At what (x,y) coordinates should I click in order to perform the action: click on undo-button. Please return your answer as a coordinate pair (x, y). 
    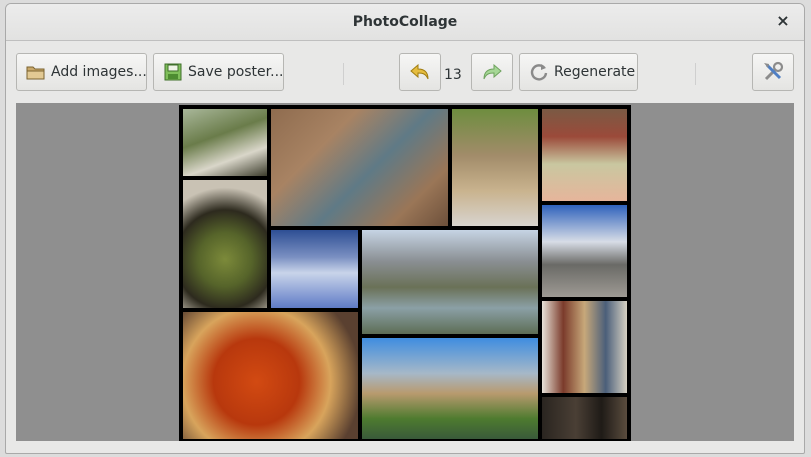
    Looking at the image, I should click on (420, 72).